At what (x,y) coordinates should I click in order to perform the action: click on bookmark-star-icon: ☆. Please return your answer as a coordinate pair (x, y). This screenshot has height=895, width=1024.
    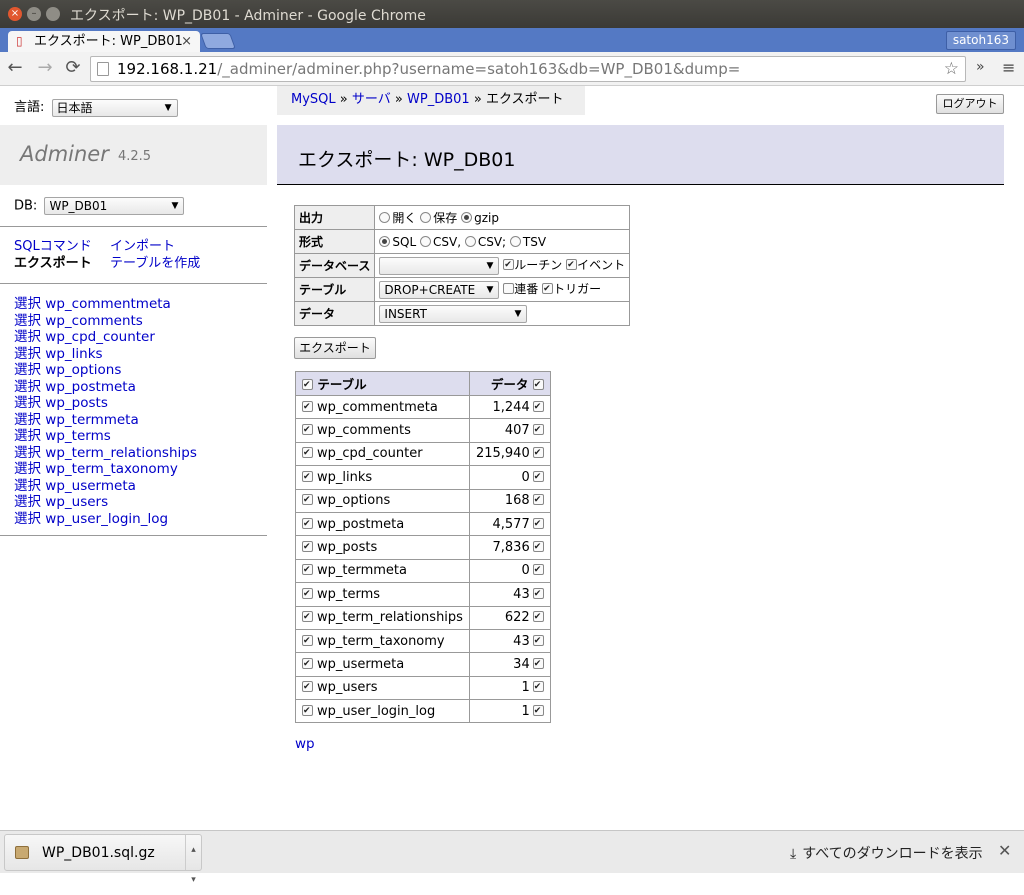
    Looking at the image, I should click on (951, 69).